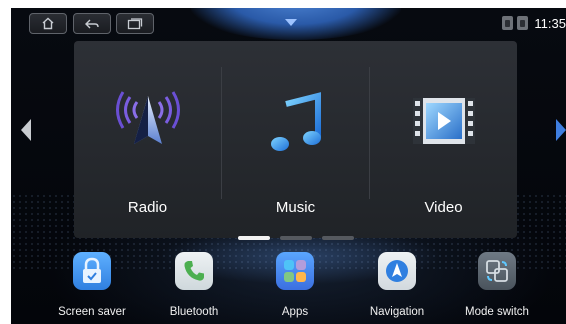  What do you see at coordinates (443, 207) in the screenshot?
I see `tile-video-label: Video` at bounding box center [443, 207].